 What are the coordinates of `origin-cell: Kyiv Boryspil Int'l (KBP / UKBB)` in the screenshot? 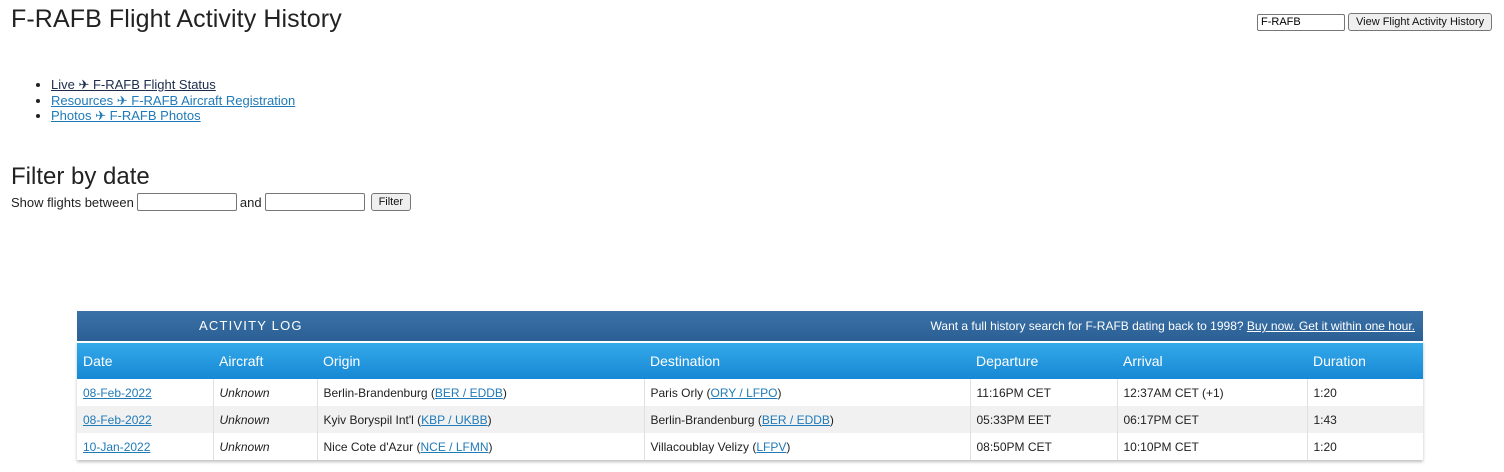 It's located at (481, 419).